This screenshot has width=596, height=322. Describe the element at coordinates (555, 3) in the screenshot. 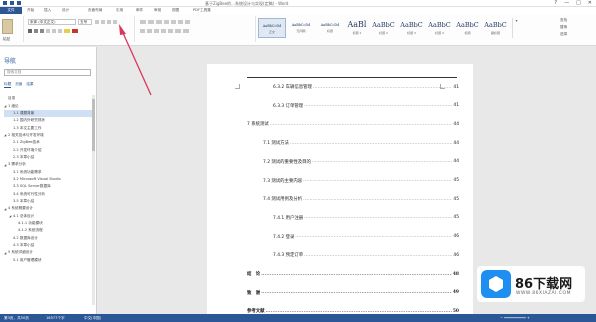

I see `help-button: ?` at that location.